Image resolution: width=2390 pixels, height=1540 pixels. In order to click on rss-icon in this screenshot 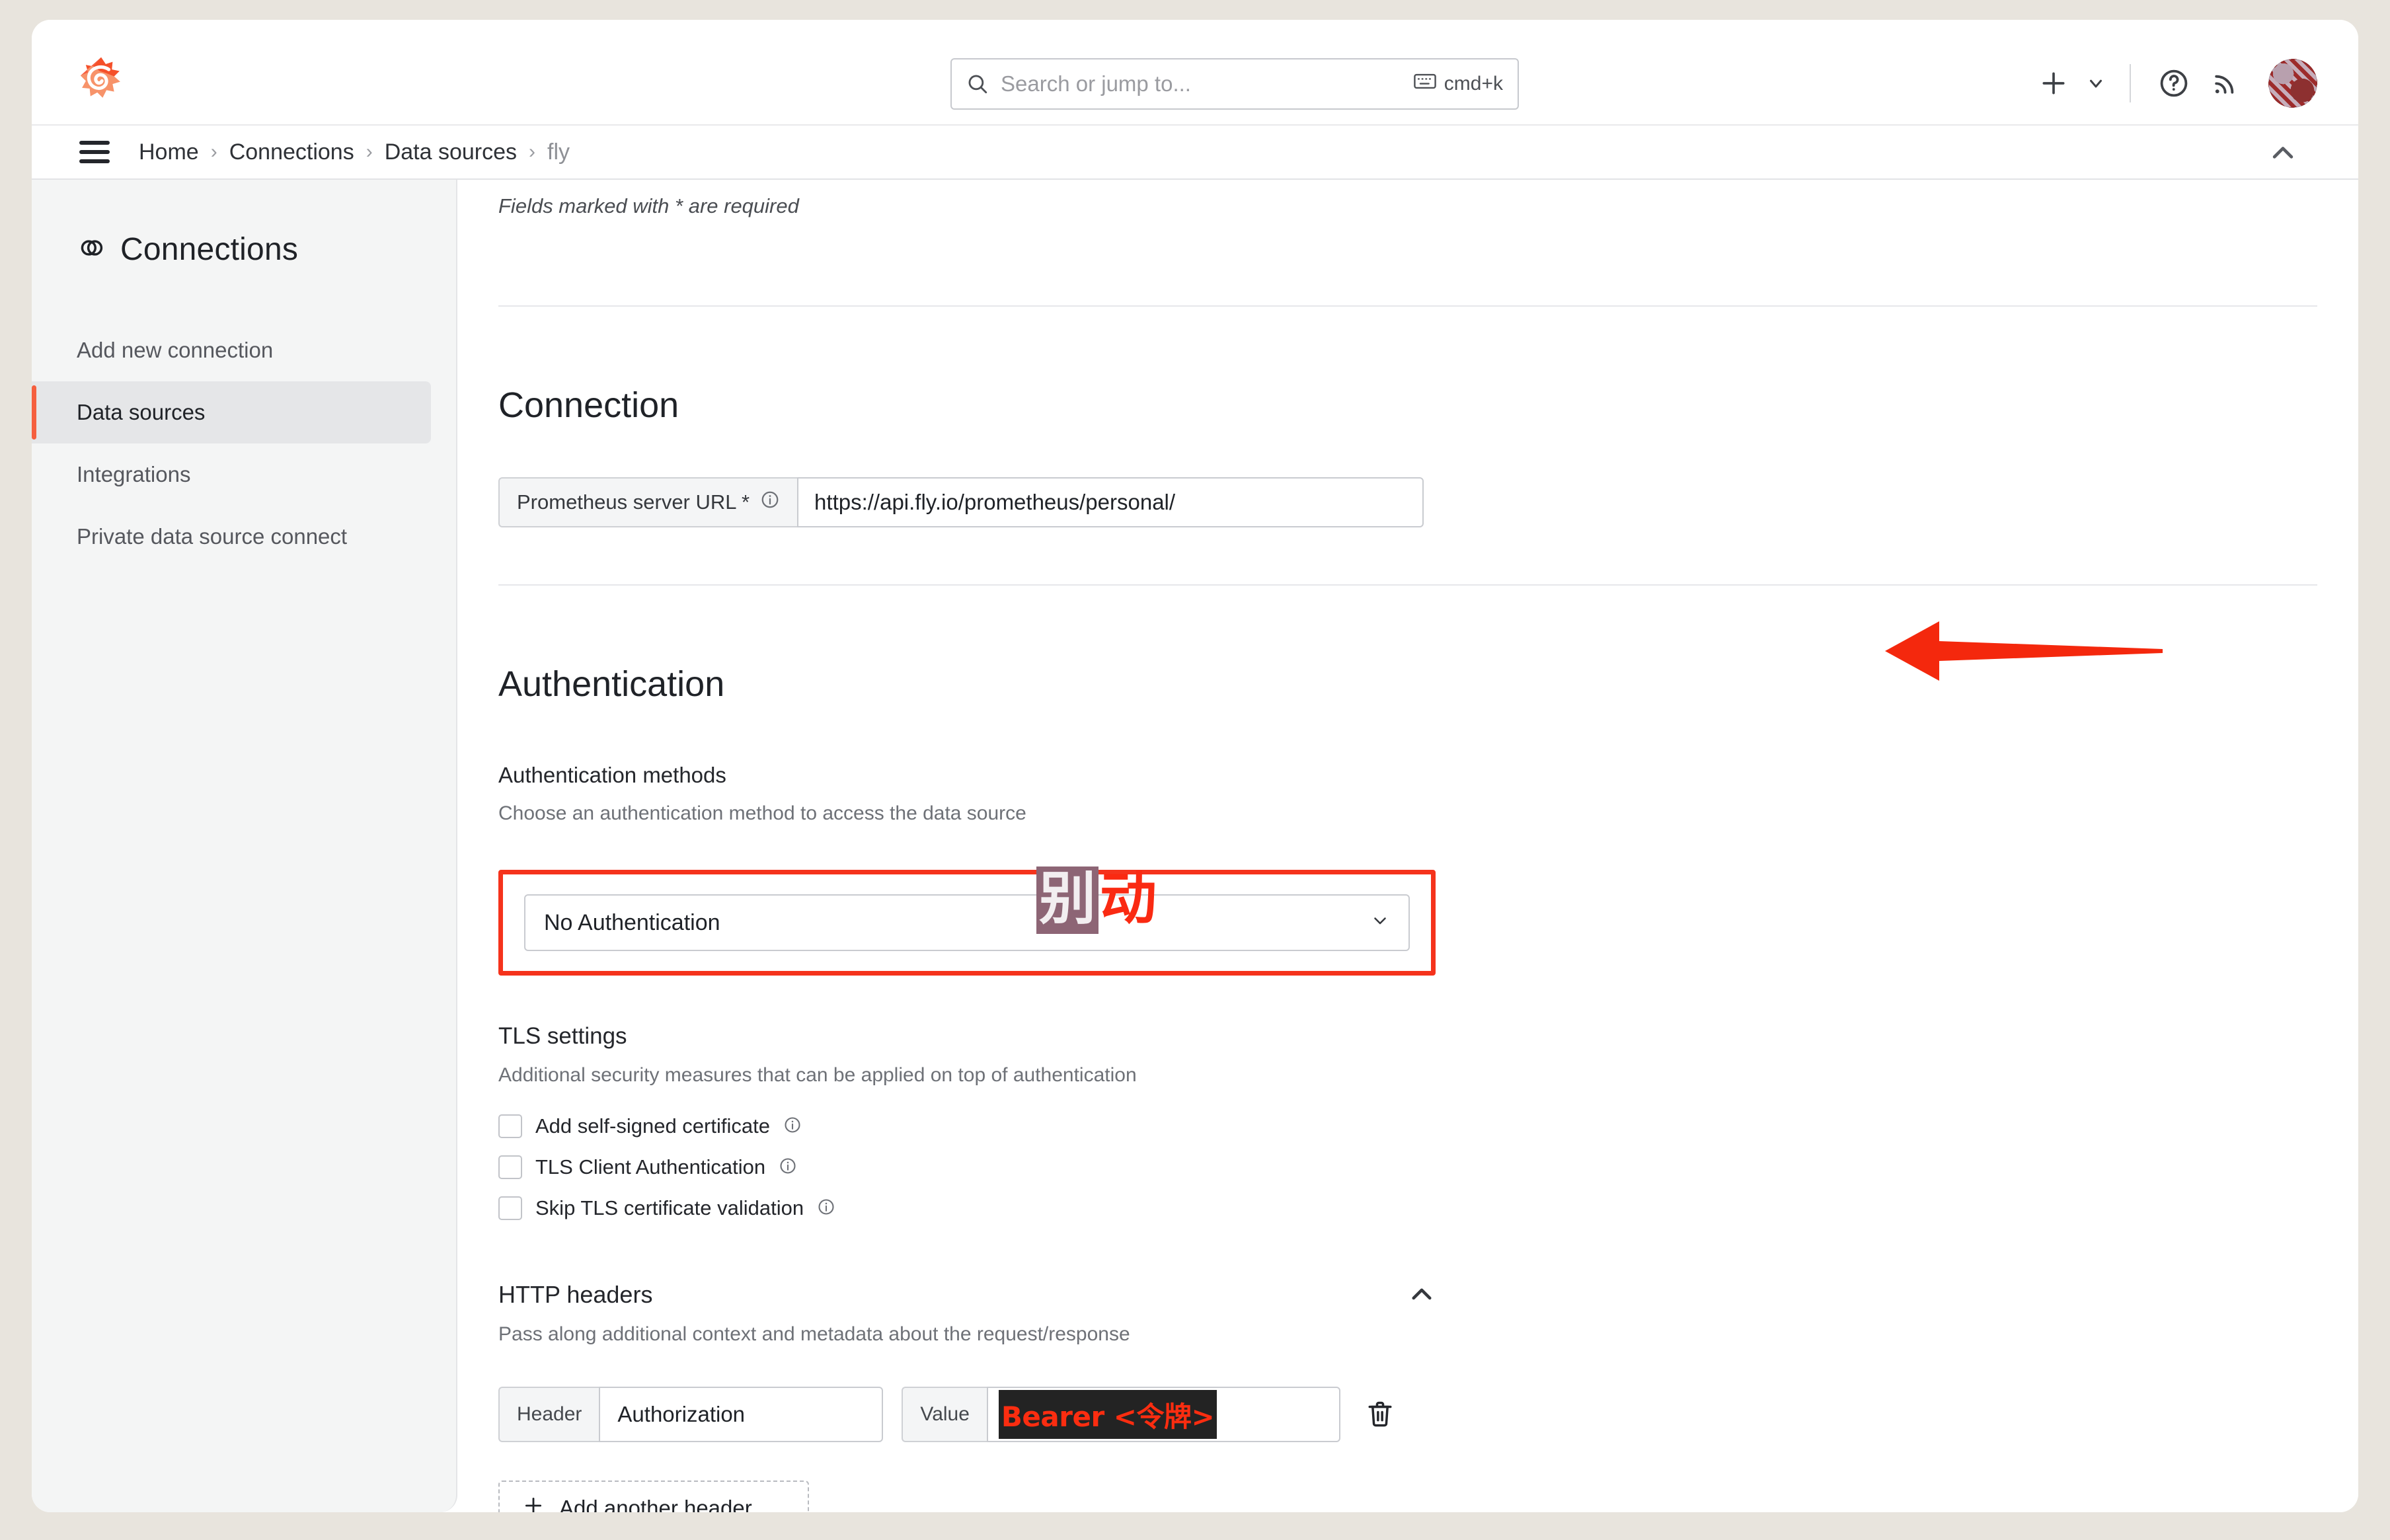, I will do `click(2225, 83)`.